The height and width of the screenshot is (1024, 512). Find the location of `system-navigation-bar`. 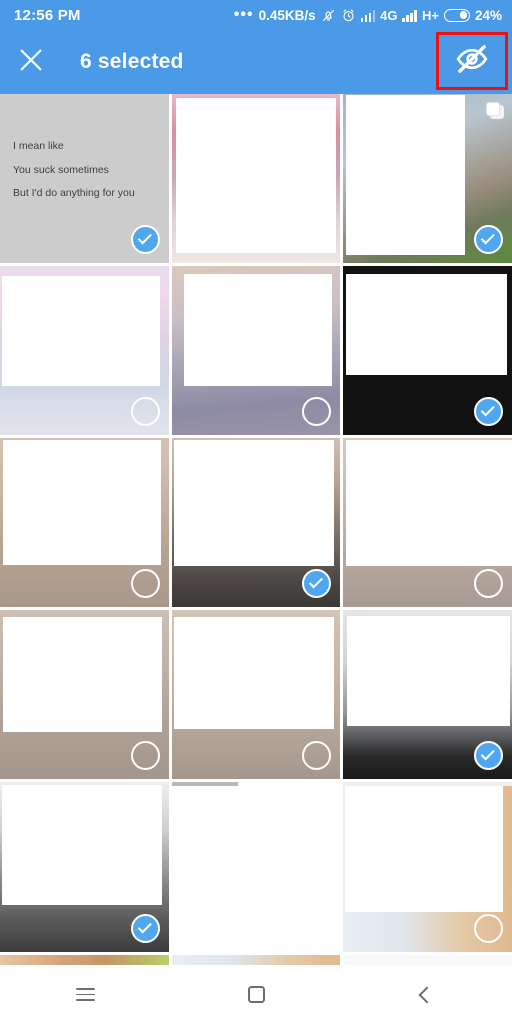

system-navigation-bar is located at coordinates (256, 994).